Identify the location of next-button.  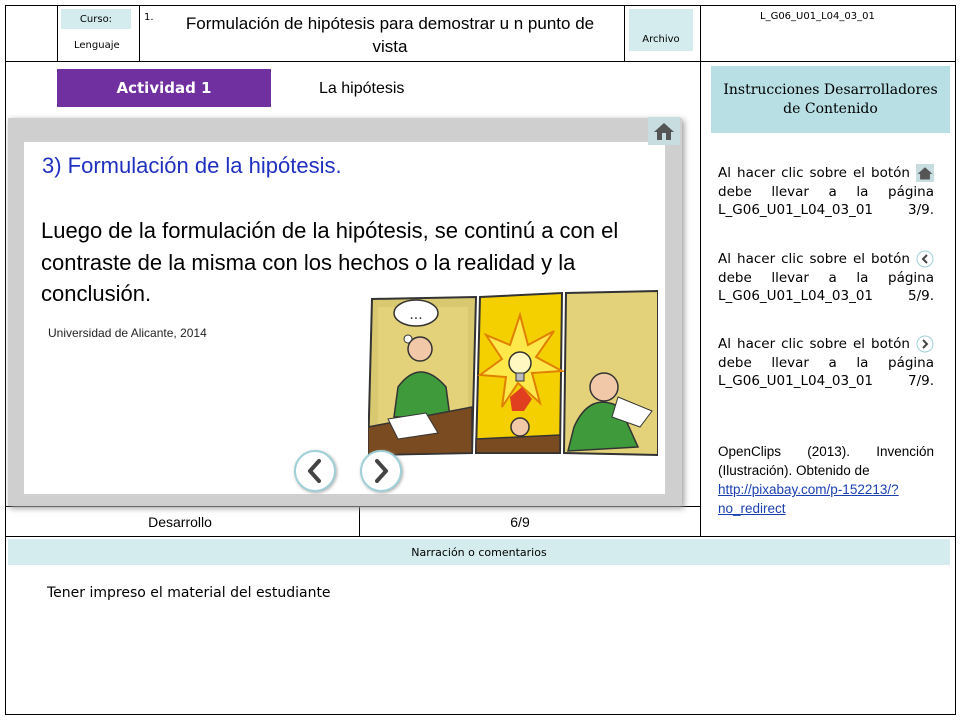
(381, 471).